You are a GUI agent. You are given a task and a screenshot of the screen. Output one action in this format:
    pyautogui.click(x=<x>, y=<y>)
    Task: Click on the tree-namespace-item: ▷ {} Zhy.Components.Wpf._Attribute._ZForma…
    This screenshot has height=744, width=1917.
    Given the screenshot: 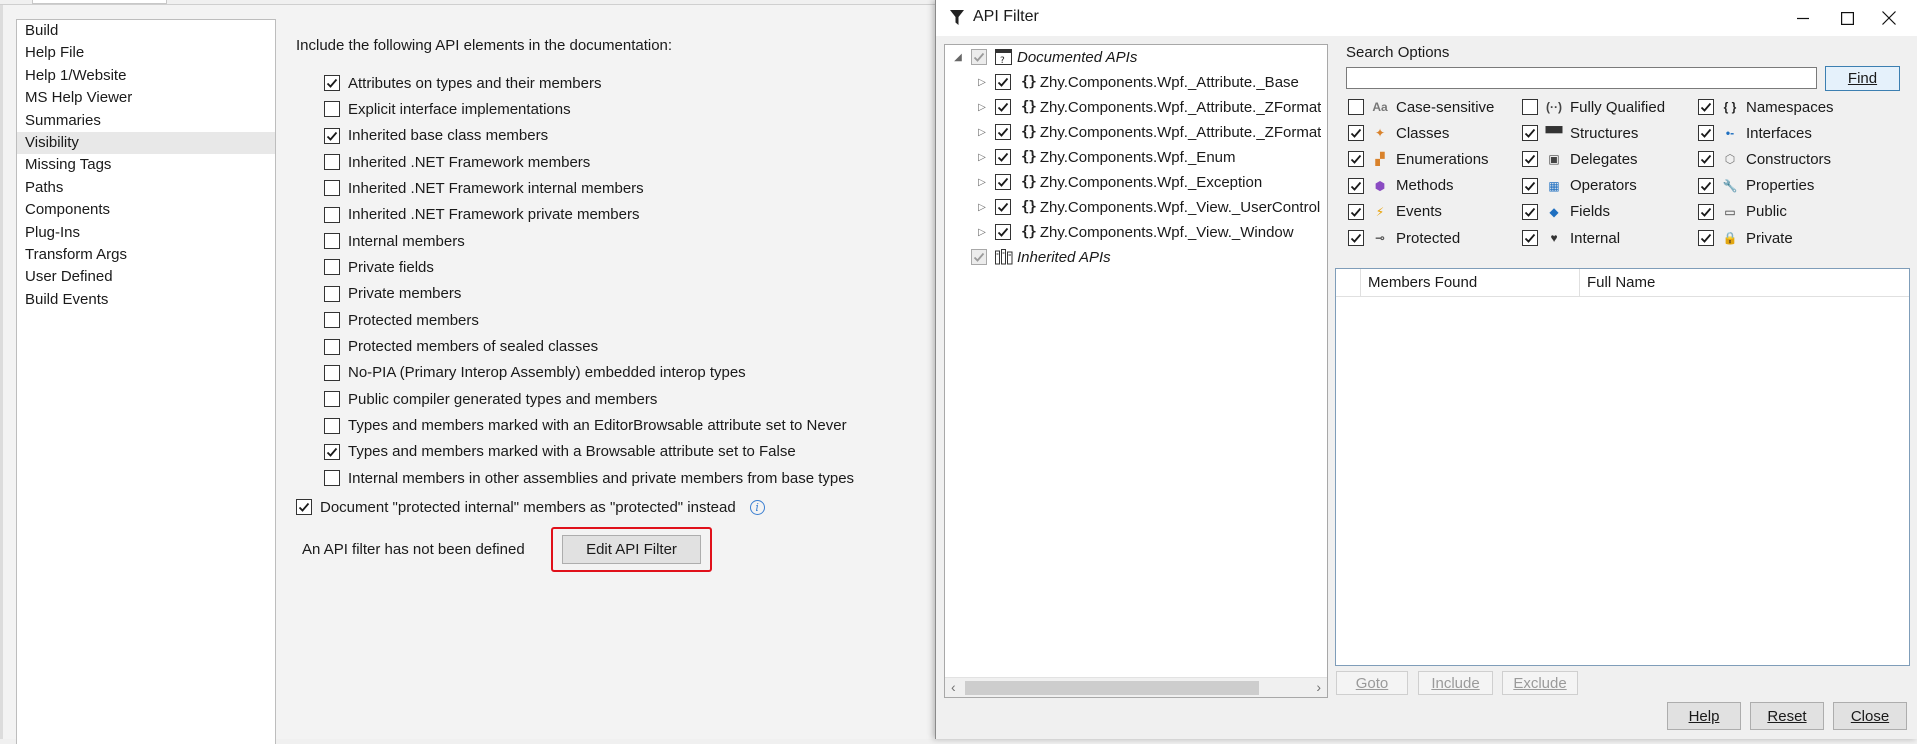 What is the action you would take?
    pyautogui.click(x=1148, y=132)
    